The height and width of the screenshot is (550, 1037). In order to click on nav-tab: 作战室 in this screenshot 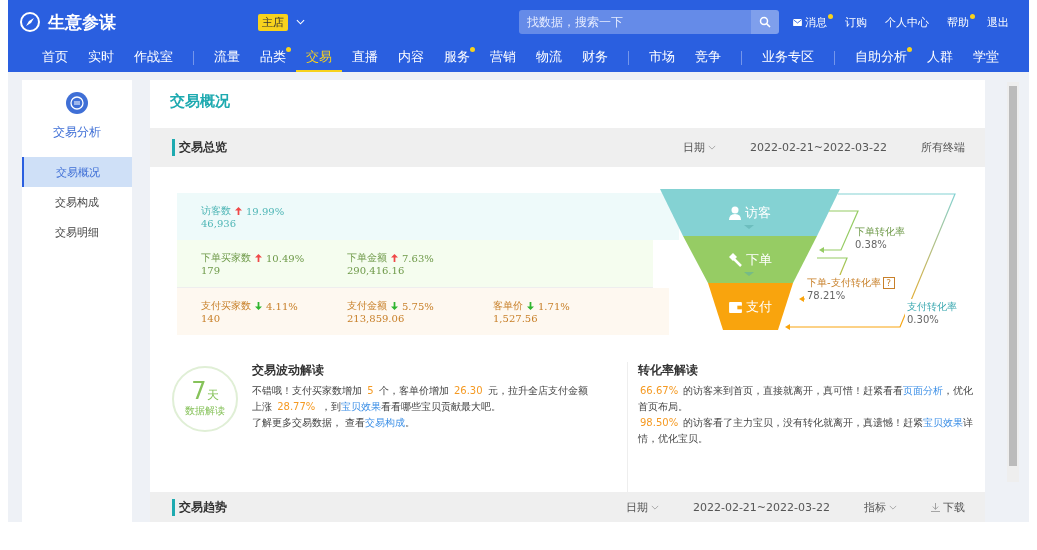, I will do `click(153, 58)`.